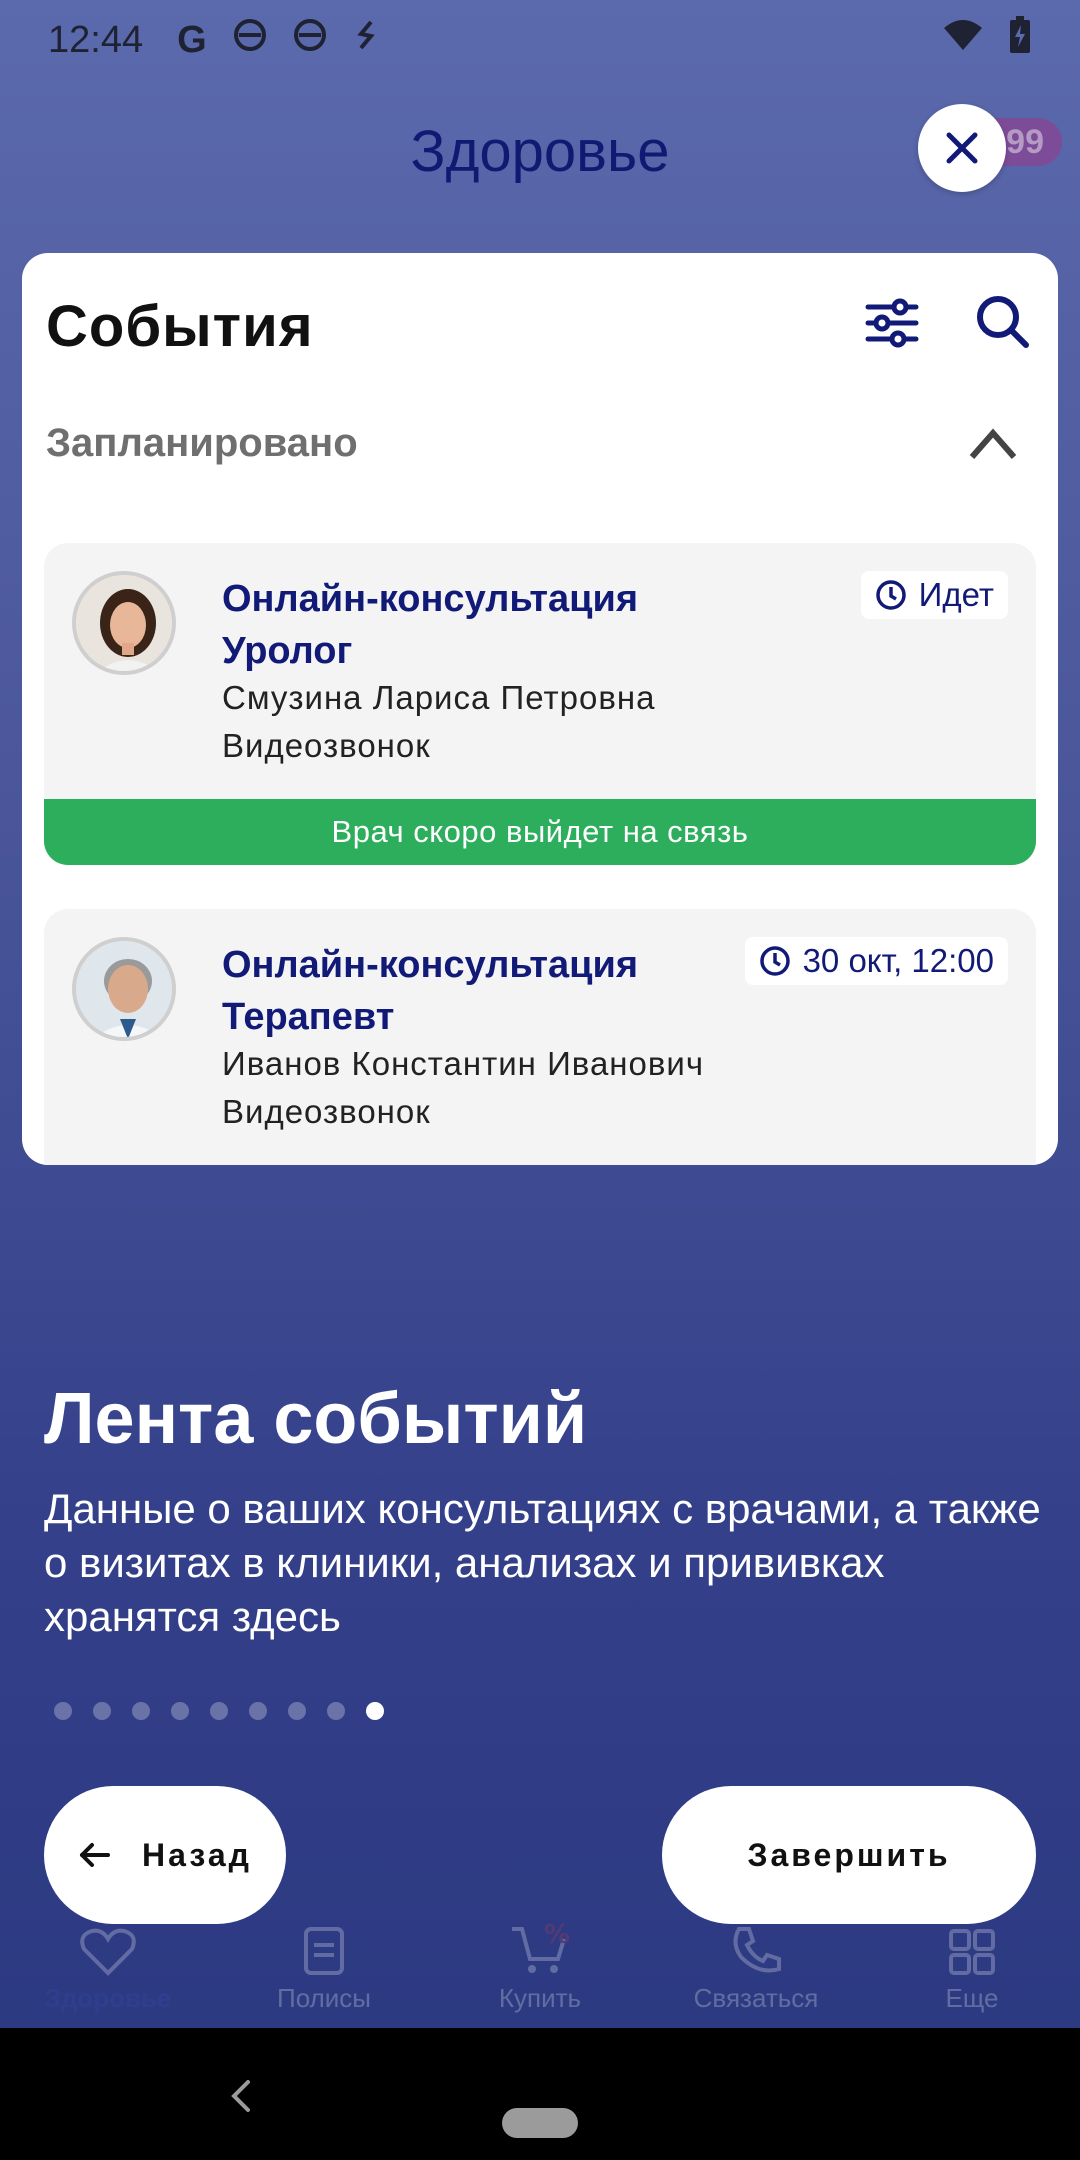 This screenshot has height=2160, width=1080. I want to click on finish-button: Завершить, so click(849, 1855).